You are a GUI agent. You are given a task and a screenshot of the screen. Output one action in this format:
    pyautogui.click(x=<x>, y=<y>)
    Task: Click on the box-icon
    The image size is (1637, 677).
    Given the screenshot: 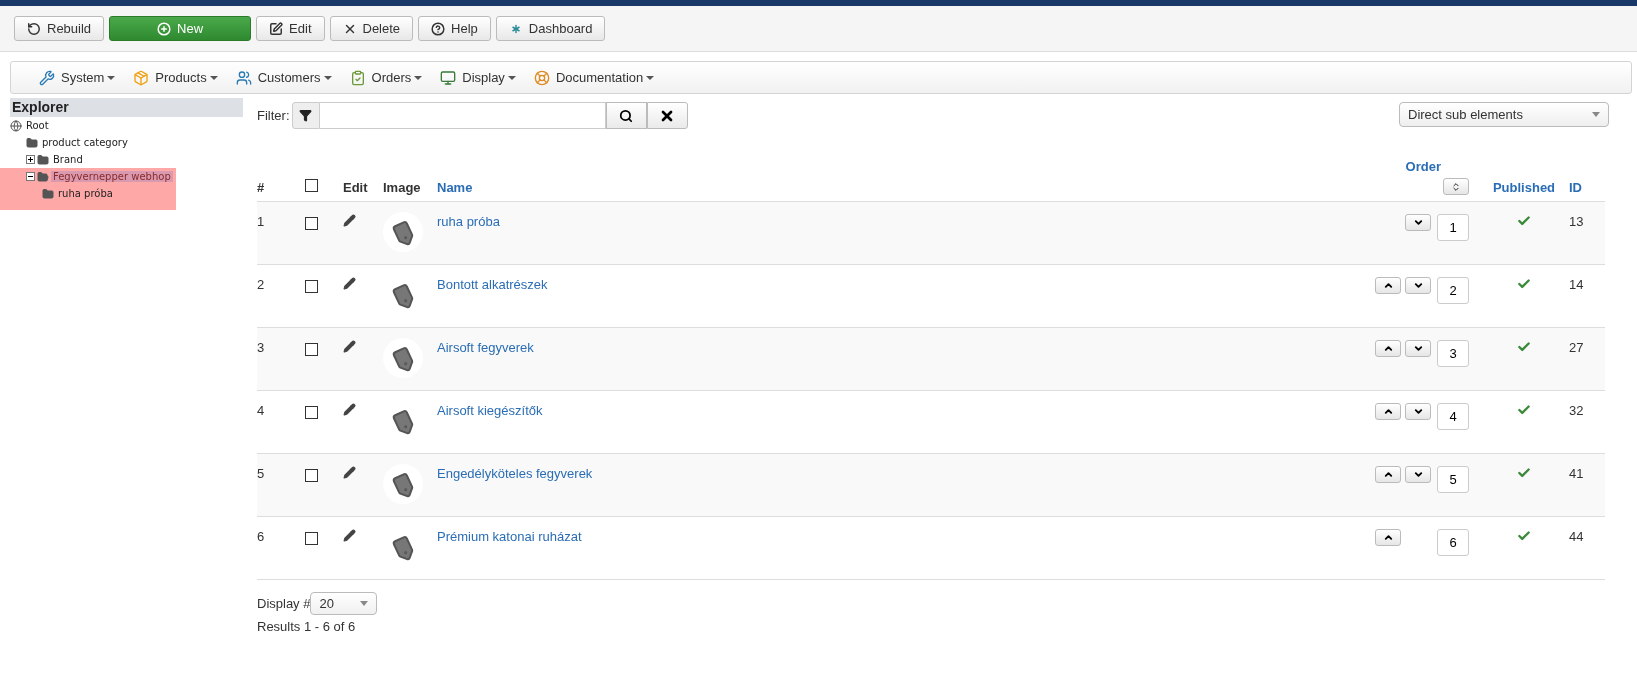 What is the action you would take?
    pyautogui.click(x=141, y=77)
    